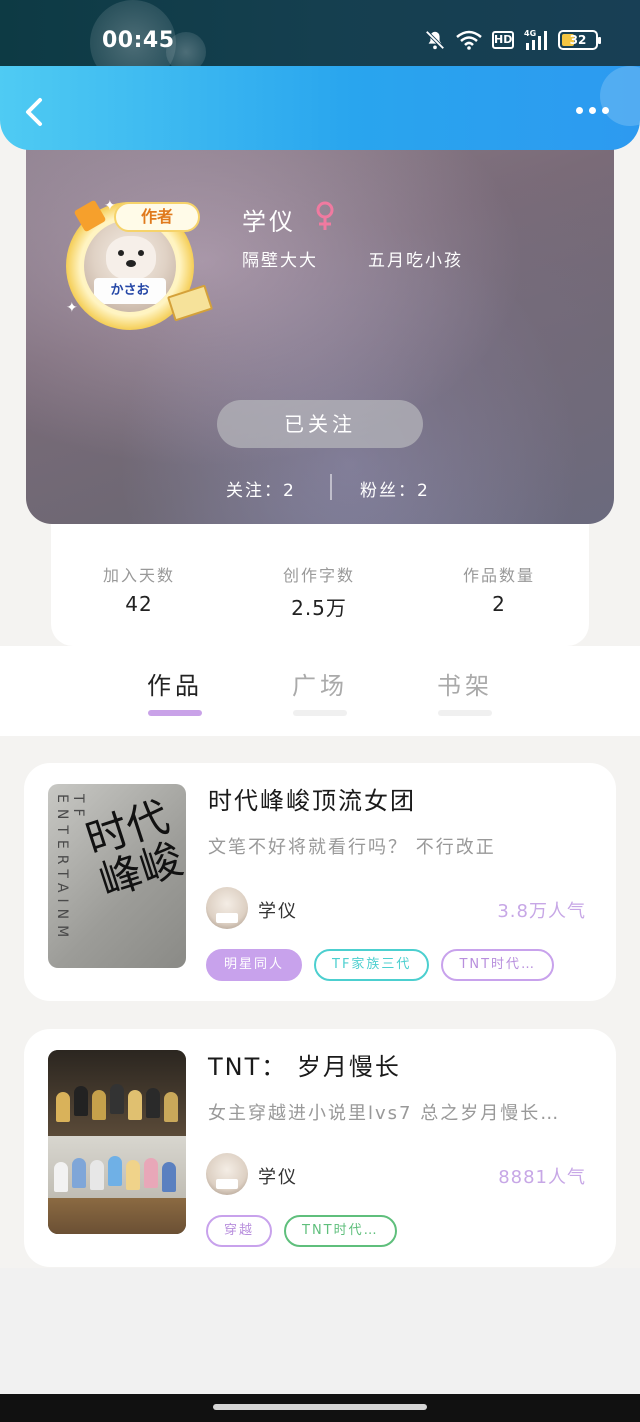 The height and width of the screenshot is (1422, 640). What do you see at coordinates (132, 849) in the screenshot?
I see `cover-calligraphy: 时代峰峻` at bounding box center [132, 849].